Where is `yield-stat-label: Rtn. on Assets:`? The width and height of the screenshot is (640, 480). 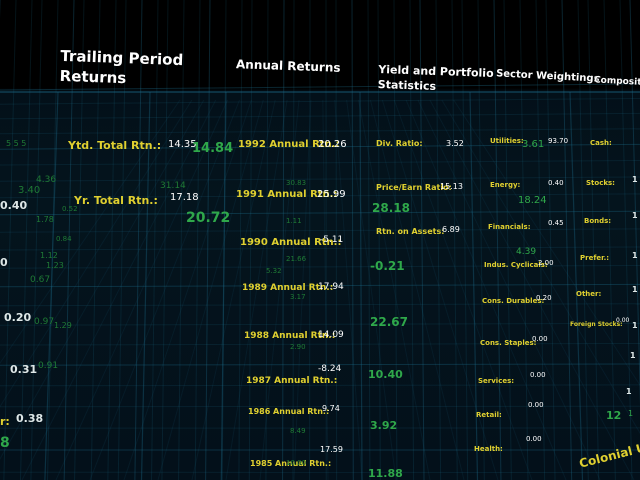
yield-stat-label: Rtn. on Assets: is located at coordinates (410, 232).